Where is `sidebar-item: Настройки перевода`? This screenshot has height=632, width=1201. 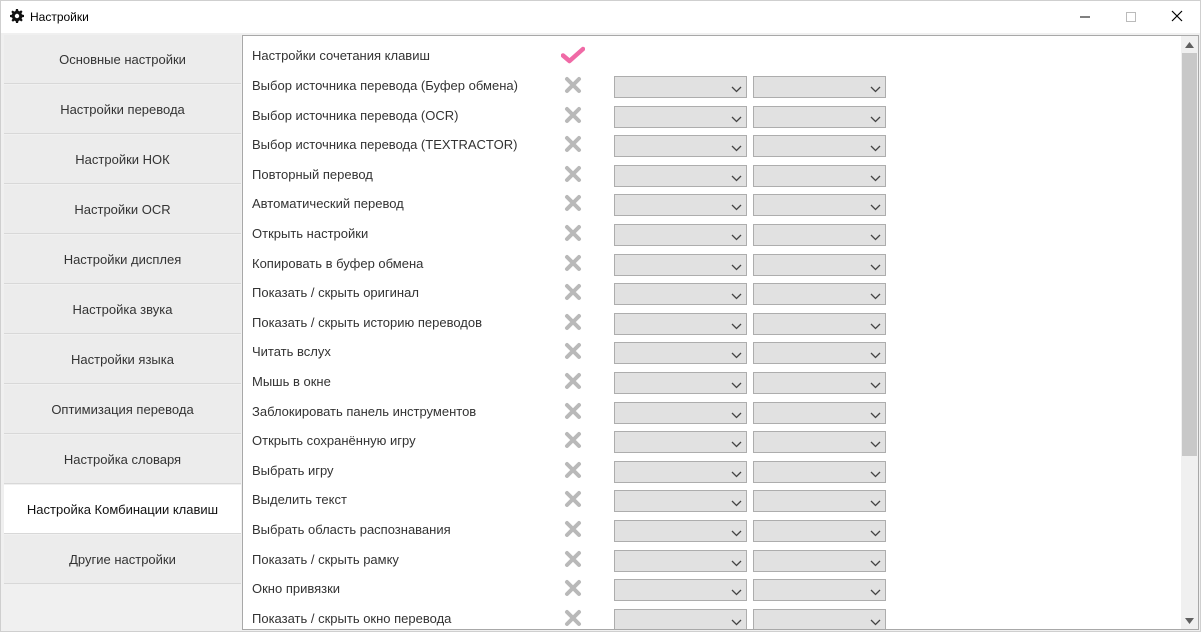
sidebar-item: Настройки перевода is located at coordinates (122, 109).